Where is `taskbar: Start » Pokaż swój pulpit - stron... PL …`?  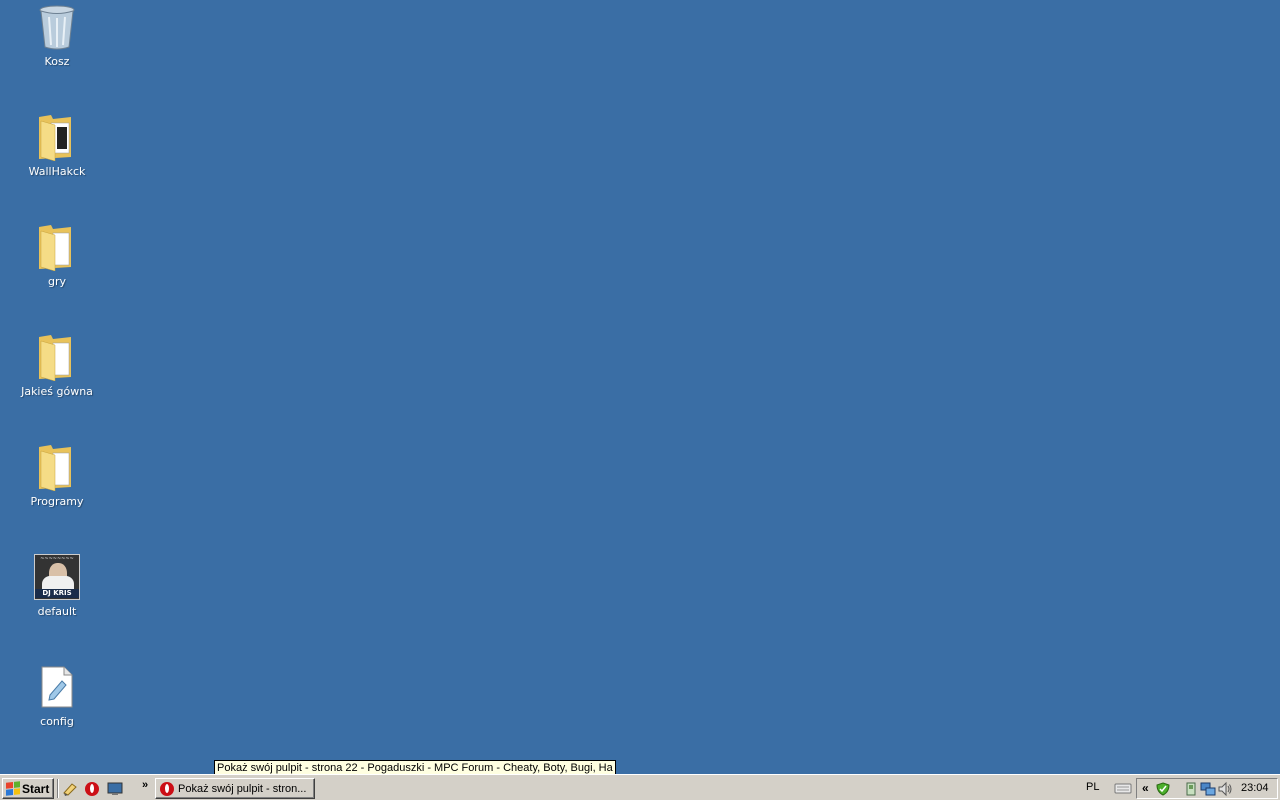
taskbar: Start » Pokaż swój pulpit - stron... PL … is located at coordinates (640, 787).